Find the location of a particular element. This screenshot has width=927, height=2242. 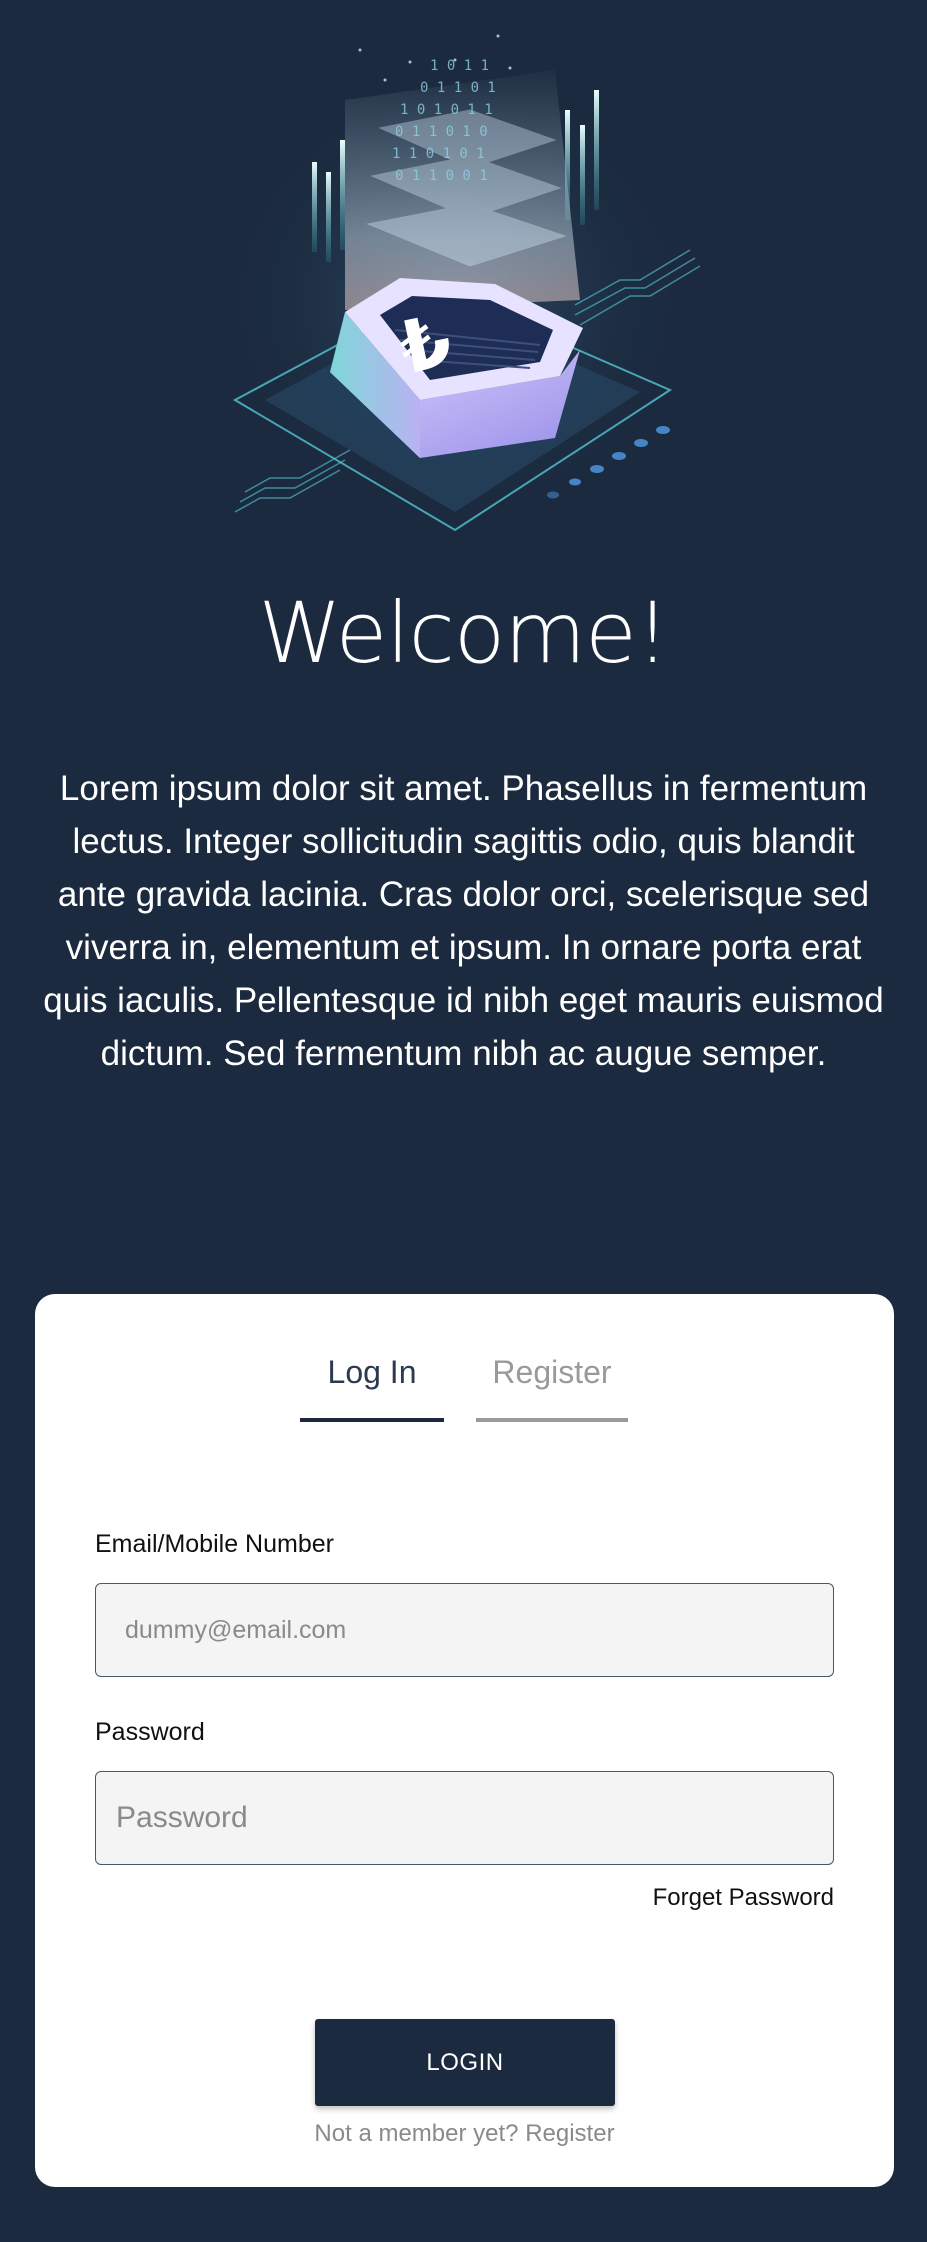

svg-text: 0 1 1 0 0 1 is located at coordinates (441, 176).